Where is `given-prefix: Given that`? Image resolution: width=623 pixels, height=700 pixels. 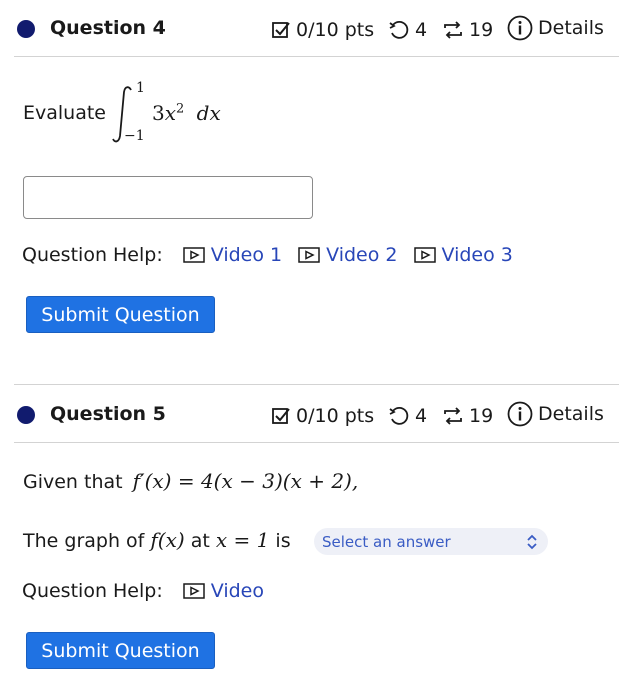
given-prefix: Given that is located at coordinates (73, 482).